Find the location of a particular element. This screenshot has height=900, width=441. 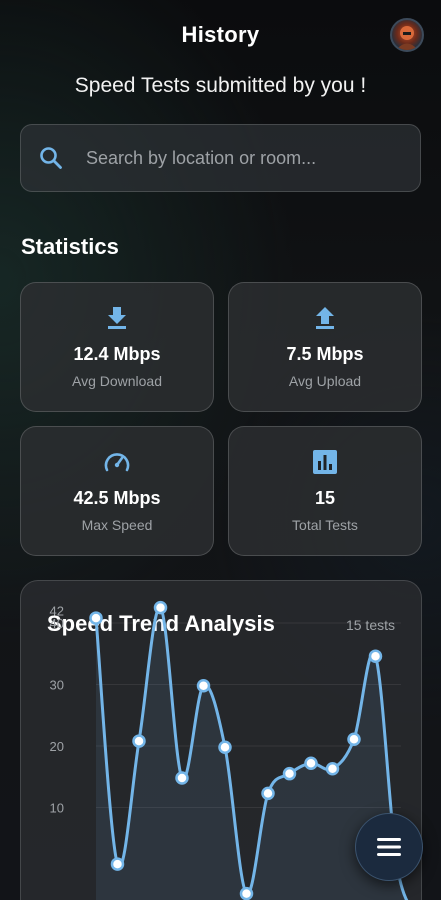

y-tick-label: 30 is located at coordinates (57, 685).